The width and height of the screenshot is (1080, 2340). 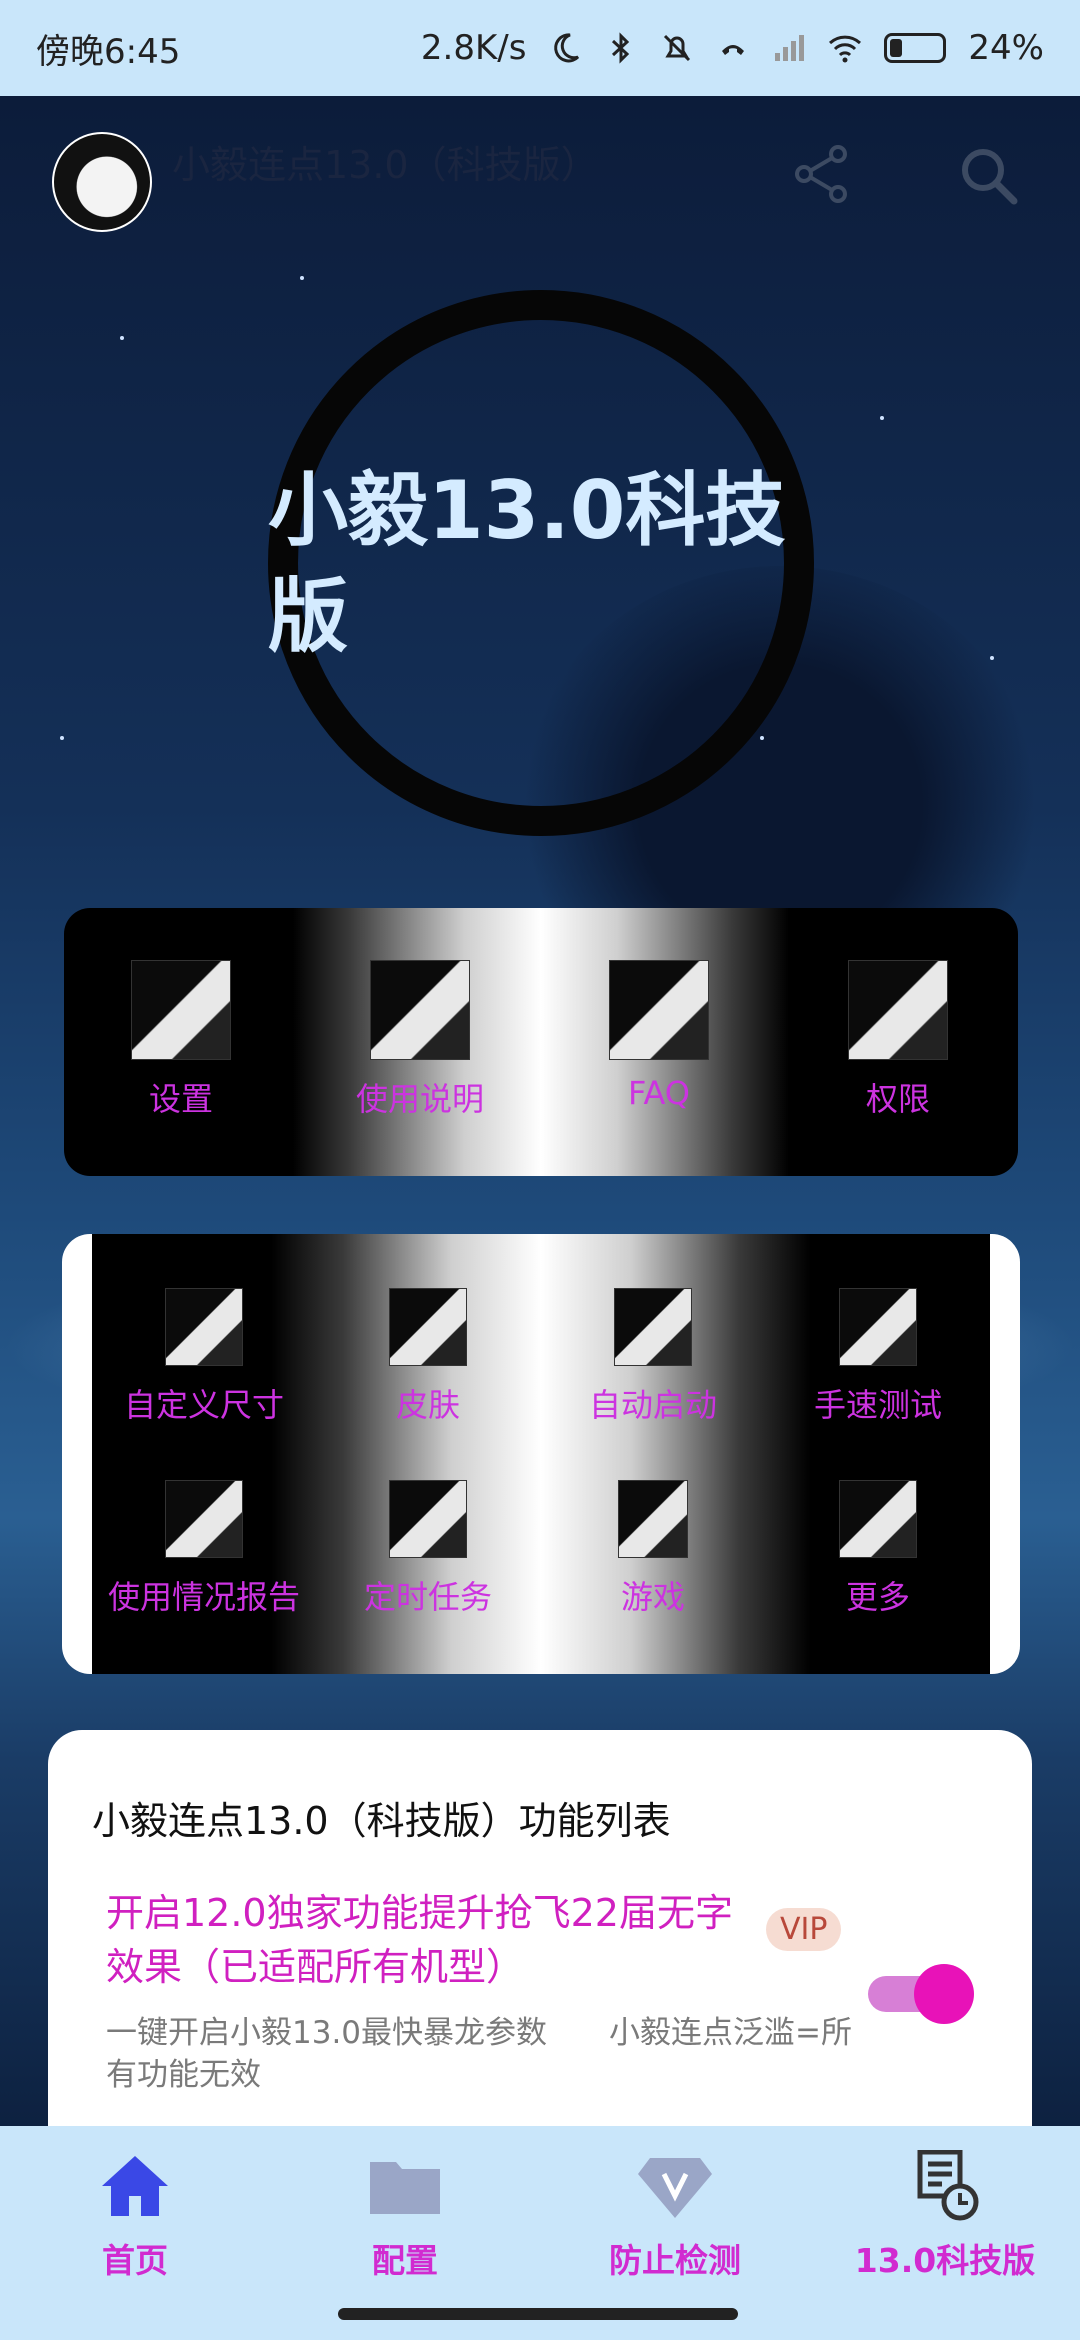 I want to click on menu-item-faq: FAQ, so click(x=659, y=1036).